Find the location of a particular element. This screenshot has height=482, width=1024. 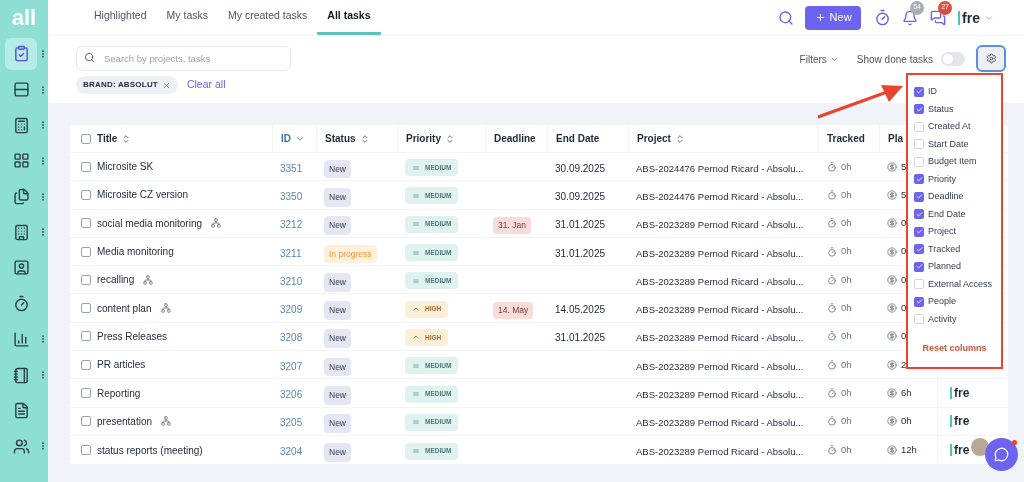

column-option: External Access is located at coordinates (954, 284).